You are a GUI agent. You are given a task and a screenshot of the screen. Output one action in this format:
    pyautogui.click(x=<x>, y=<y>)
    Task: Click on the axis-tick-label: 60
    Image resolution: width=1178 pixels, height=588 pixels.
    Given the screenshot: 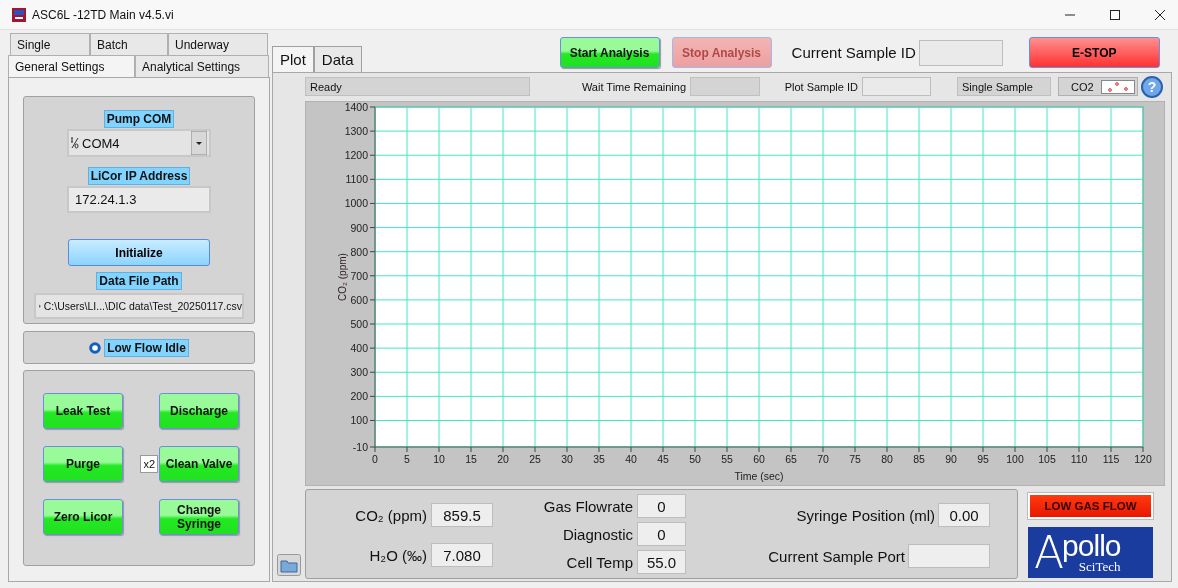 What is the action you would take?
    pyautogui.click(x=759, y=459)
    